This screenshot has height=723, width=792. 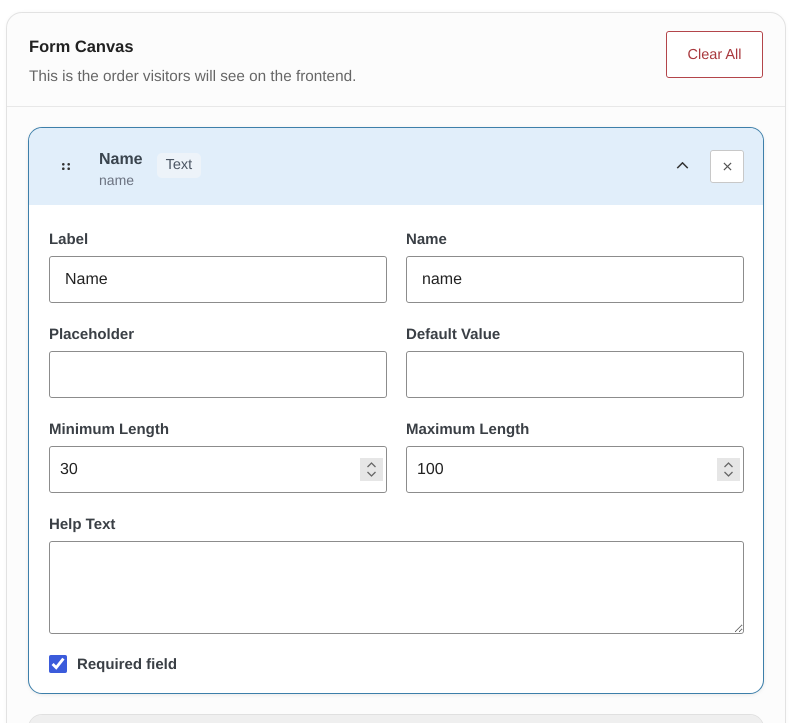 I want to click on panel-subtitle: This is the order visitors will see on the frontend., so click(x=192, y=77).